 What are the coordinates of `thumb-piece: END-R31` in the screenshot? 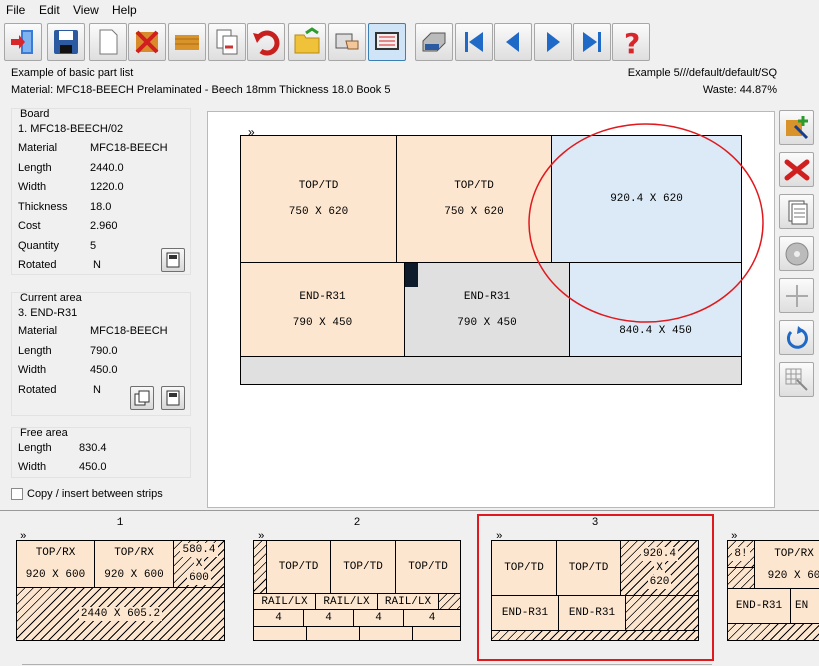 It's located at (759, 606).